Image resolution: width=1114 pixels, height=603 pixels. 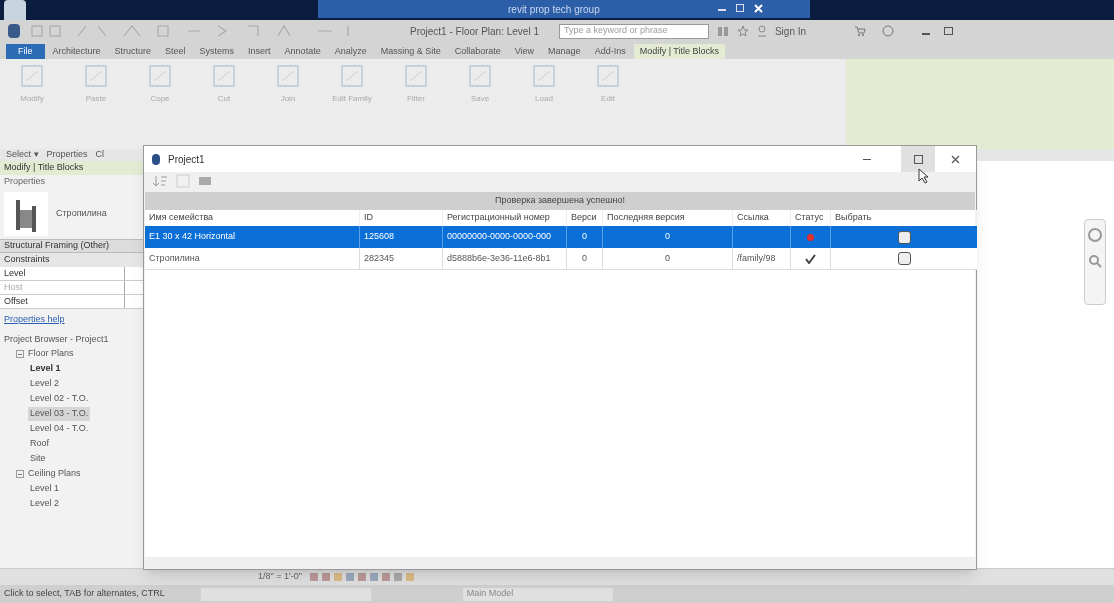 I want to click on table-row: E1 30 x 42 Horizontal 125608 00000000-0000-0000-000 0 0, so click(x=561, y=237).